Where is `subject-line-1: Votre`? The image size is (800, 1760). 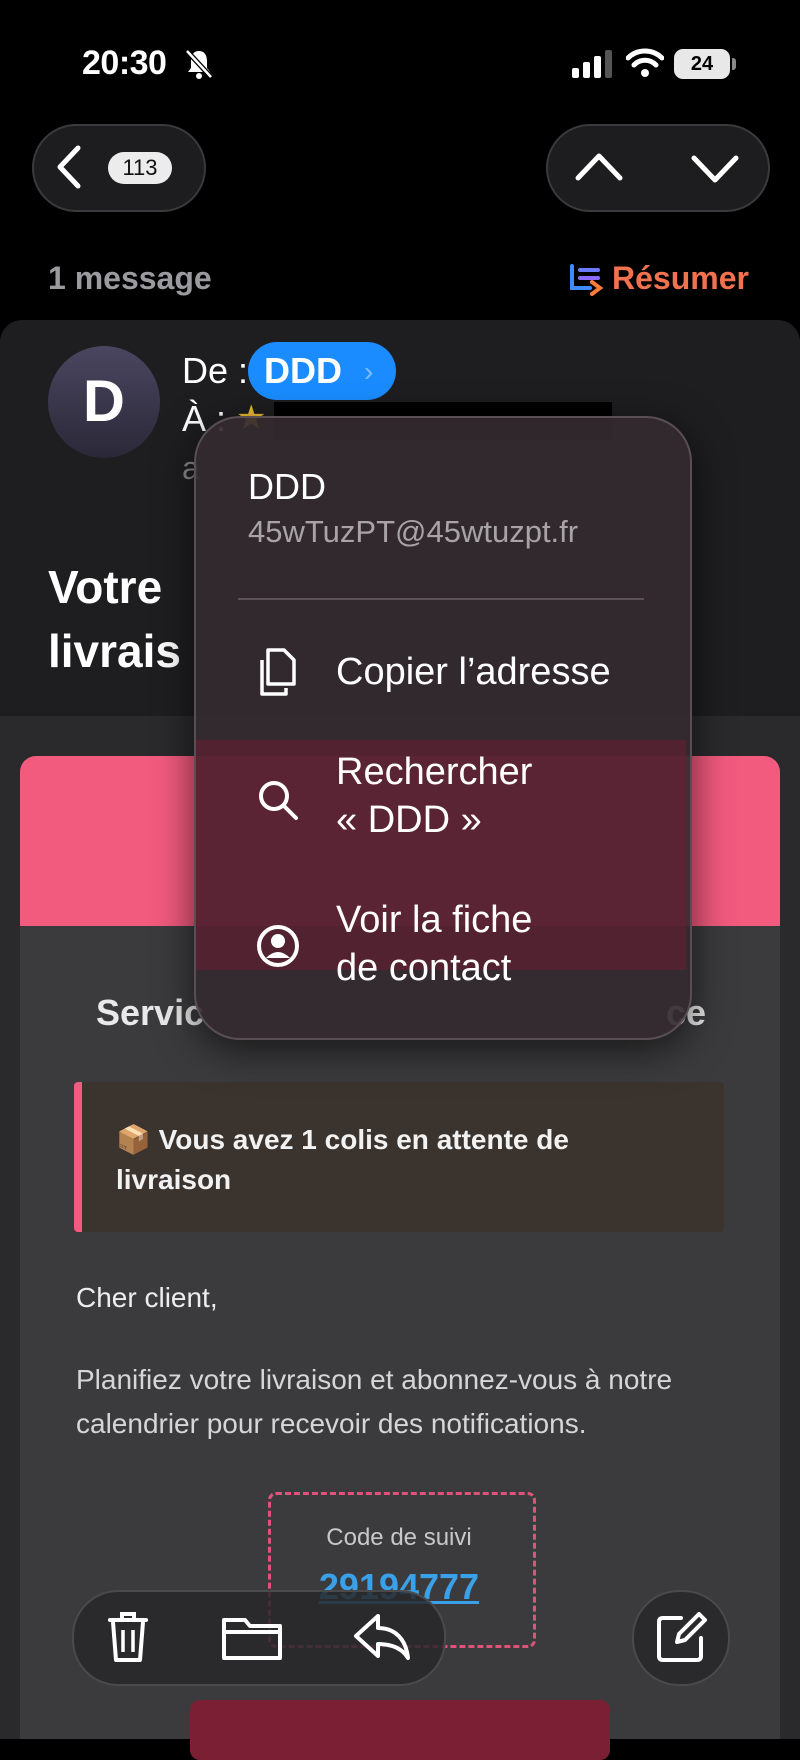 subject-line-1: Votre is located at coordinates (105, 587).